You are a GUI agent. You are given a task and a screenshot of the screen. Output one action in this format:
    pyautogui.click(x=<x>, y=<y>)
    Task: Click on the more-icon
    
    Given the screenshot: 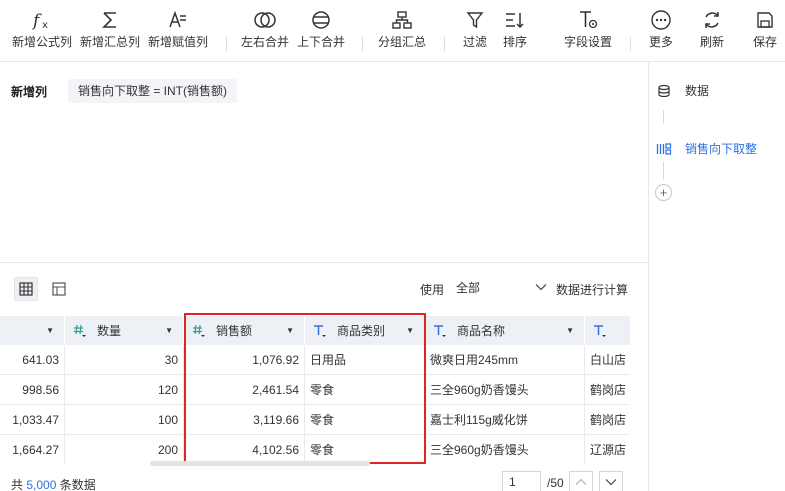 What is the action you would take?
    pyautogui.click(x=661, y=20)
    